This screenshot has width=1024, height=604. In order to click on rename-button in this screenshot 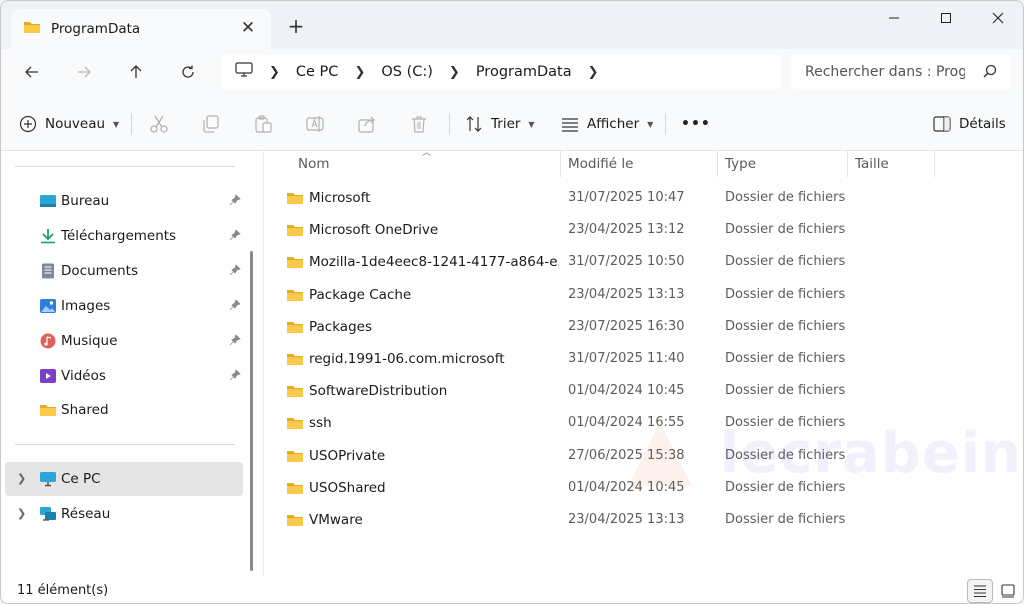, I will do `click(315, 124)`.